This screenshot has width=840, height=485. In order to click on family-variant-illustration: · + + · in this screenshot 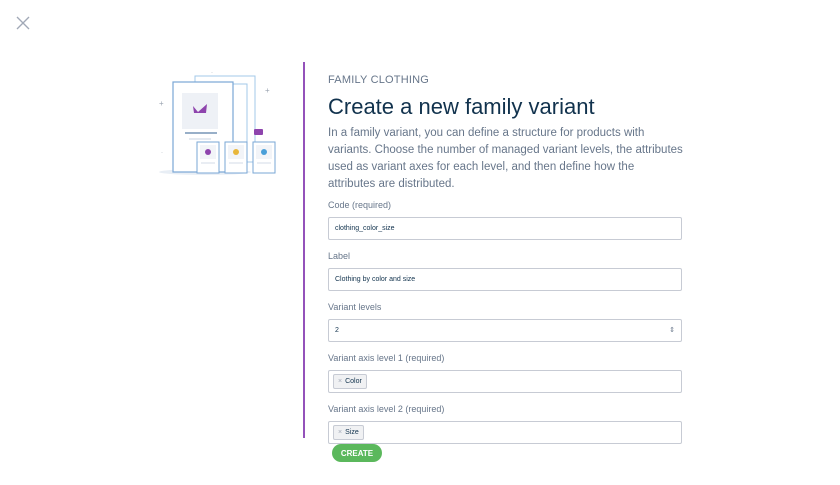, I will do `click(220, 121)`.